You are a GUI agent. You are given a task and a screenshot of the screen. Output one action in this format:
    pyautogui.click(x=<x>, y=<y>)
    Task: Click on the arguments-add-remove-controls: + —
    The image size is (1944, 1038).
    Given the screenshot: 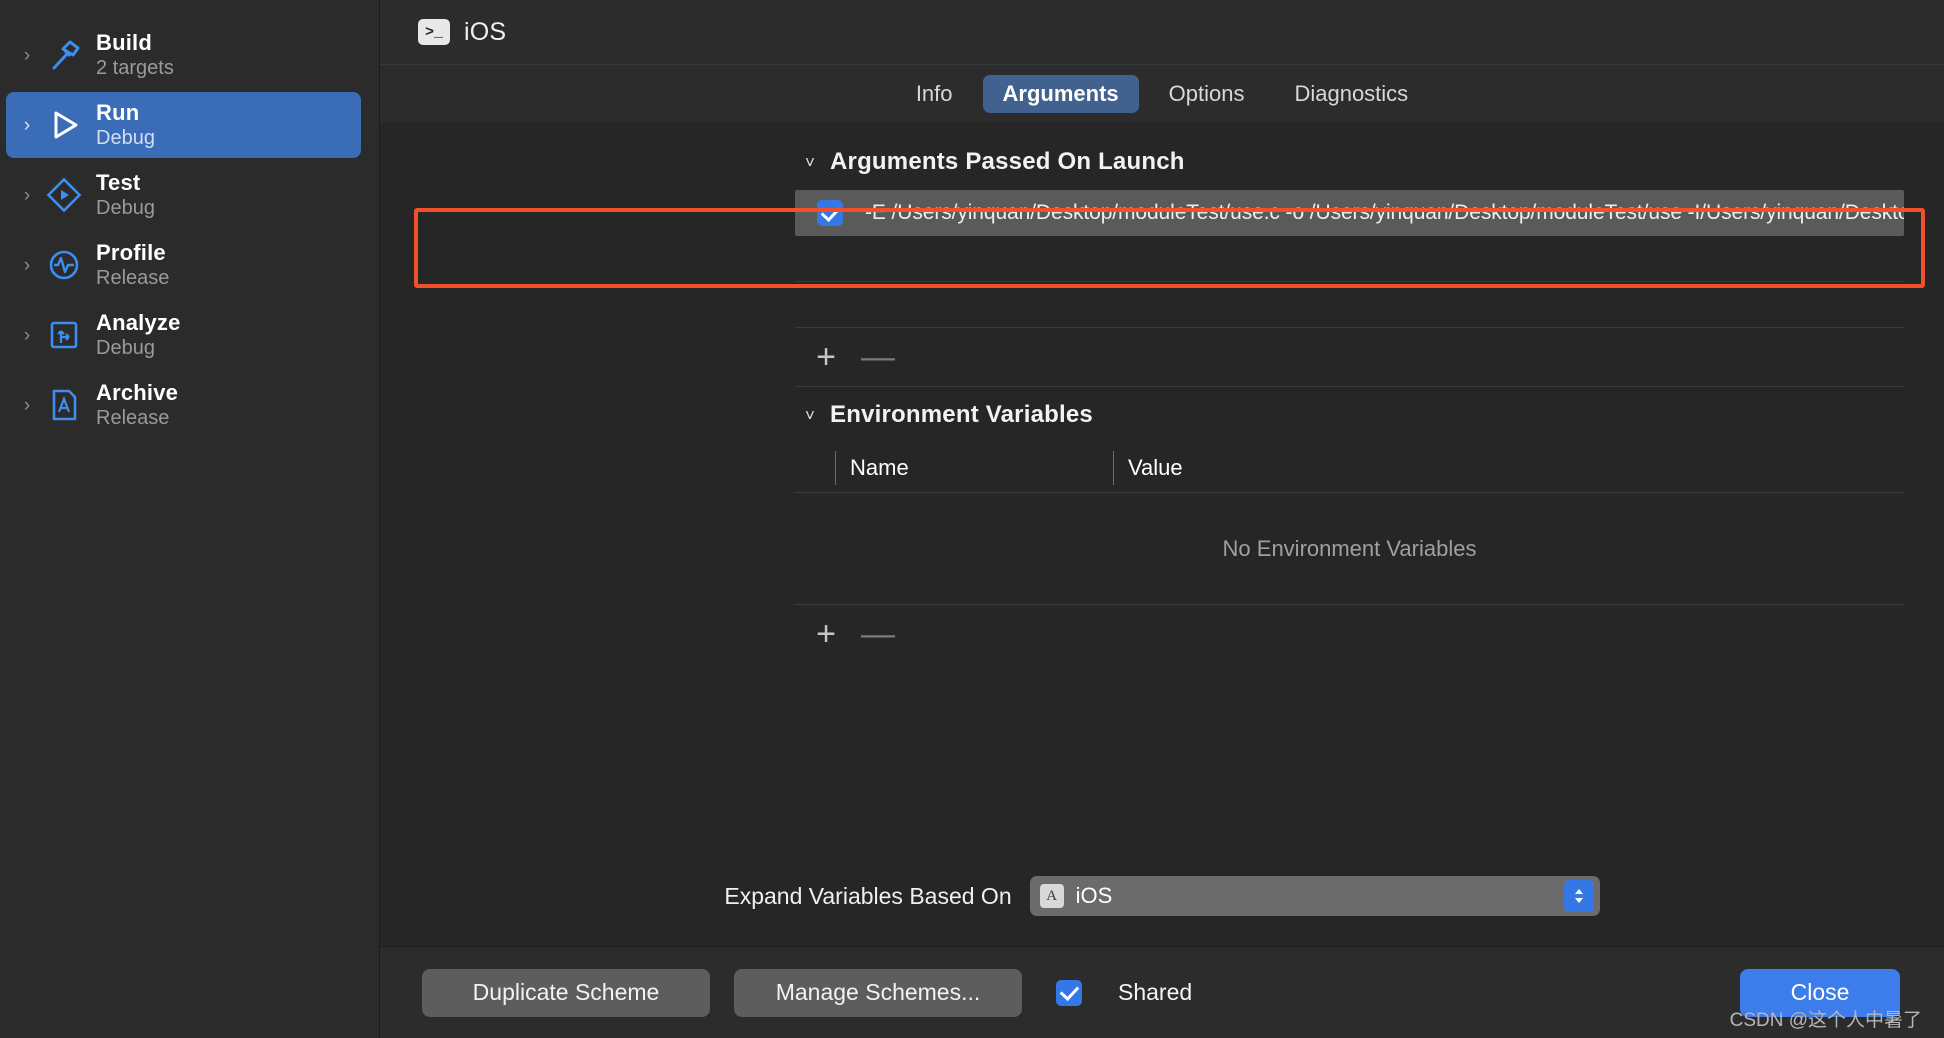 What is the action you would take?
    pyautogui.click(x=1349, y=357)
    